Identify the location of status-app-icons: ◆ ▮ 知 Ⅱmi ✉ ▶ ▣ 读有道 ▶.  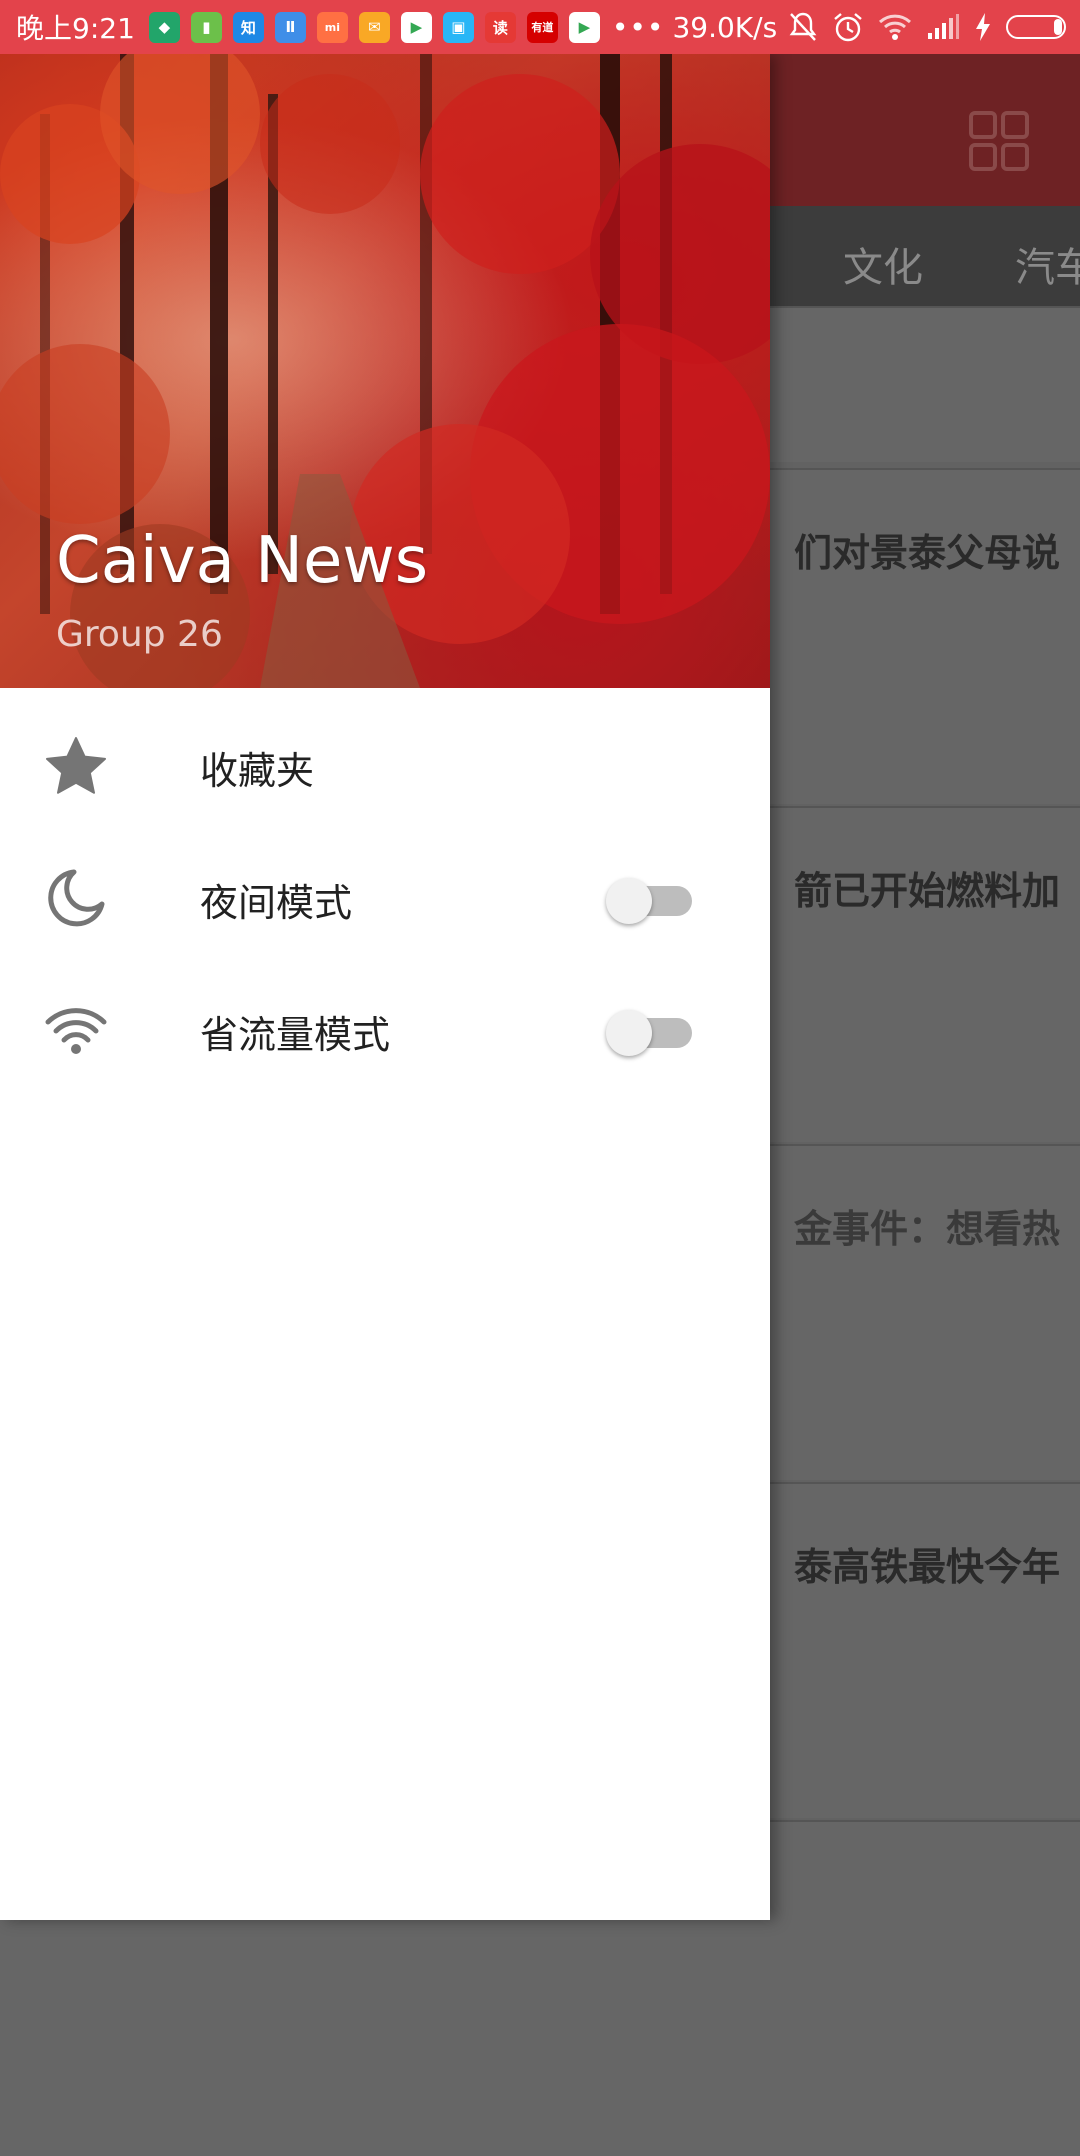
(374, 27).